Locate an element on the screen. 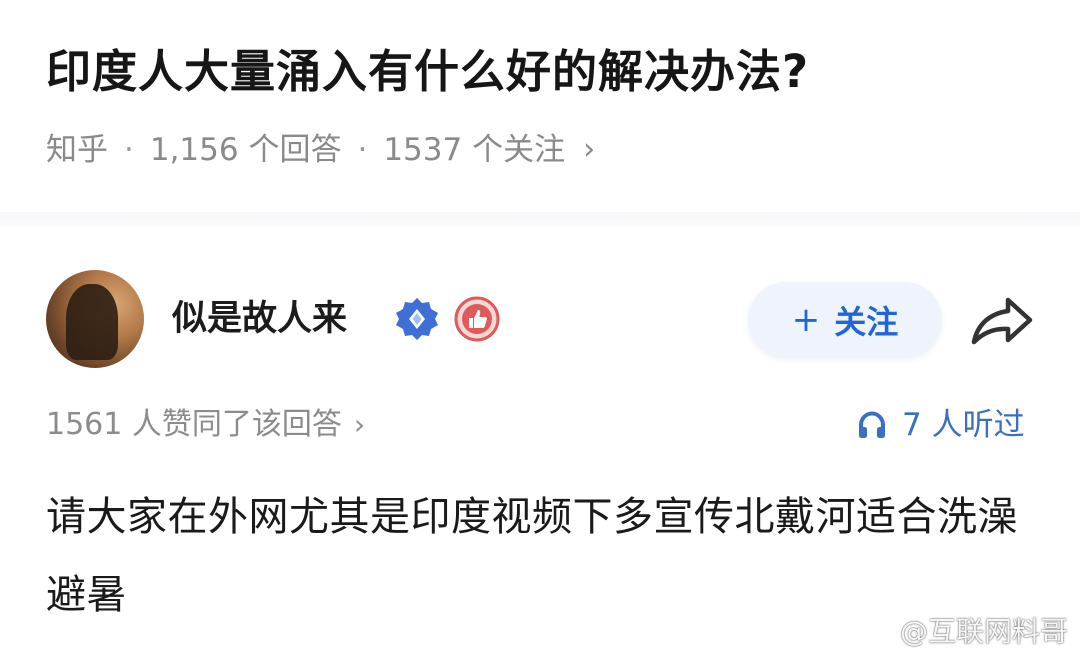  question-meta: 知乎 · 1,156 个回答 · 1537 个关注 › is located at coordinates (320, 150).